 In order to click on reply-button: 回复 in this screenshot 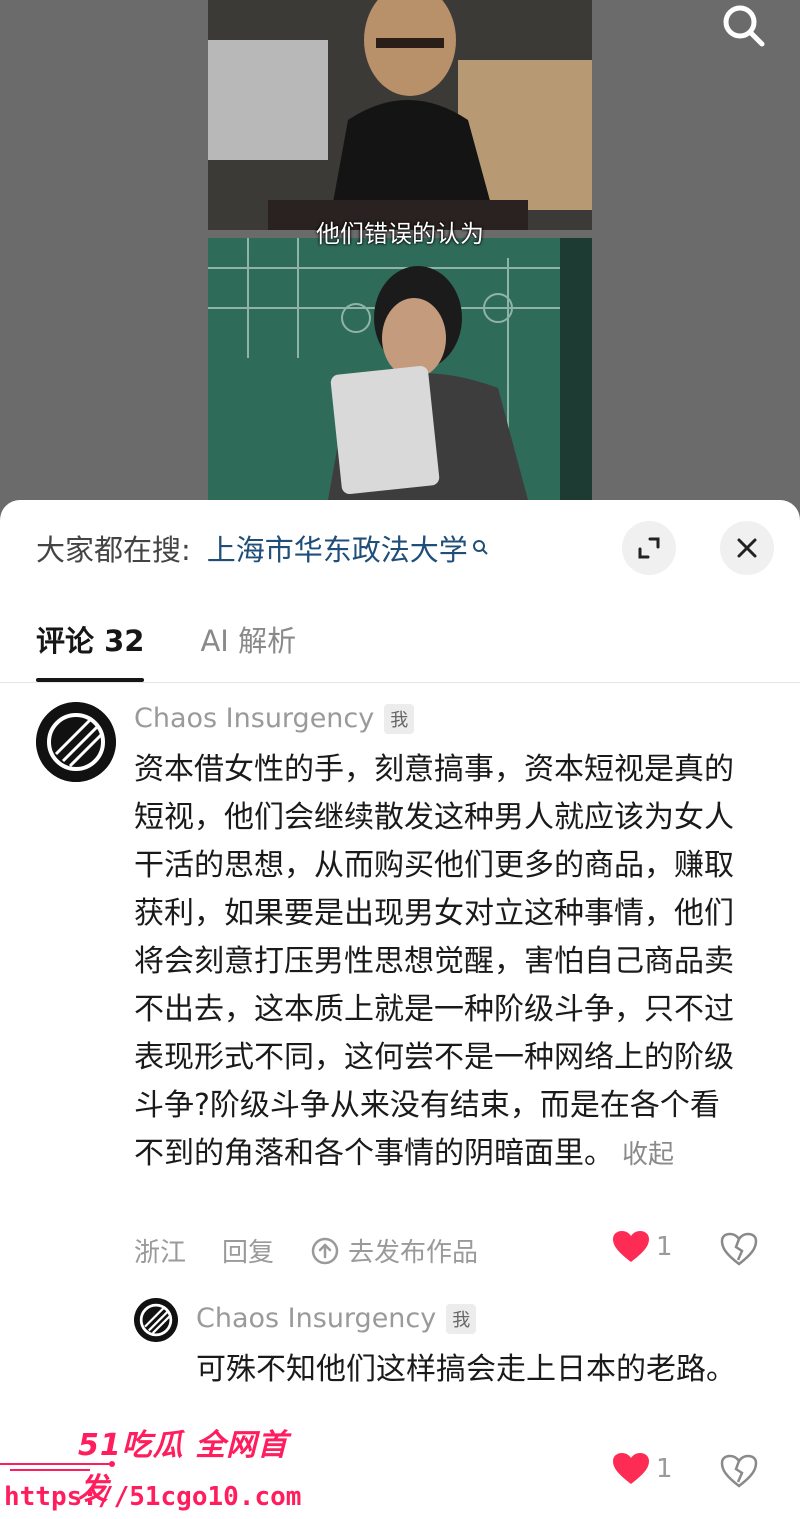, I will do `click(248, 1250)`.